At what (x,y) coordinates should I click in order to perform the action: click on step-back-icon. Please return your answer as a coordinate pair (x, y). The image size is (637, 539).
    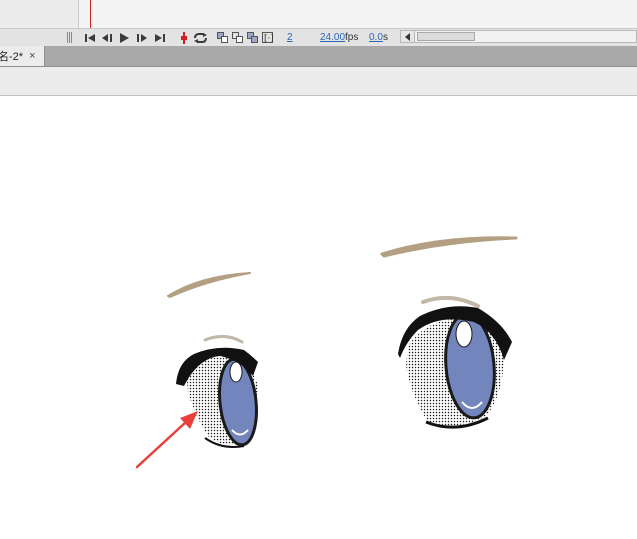
    Looking at the image, I should click on (107, 37).